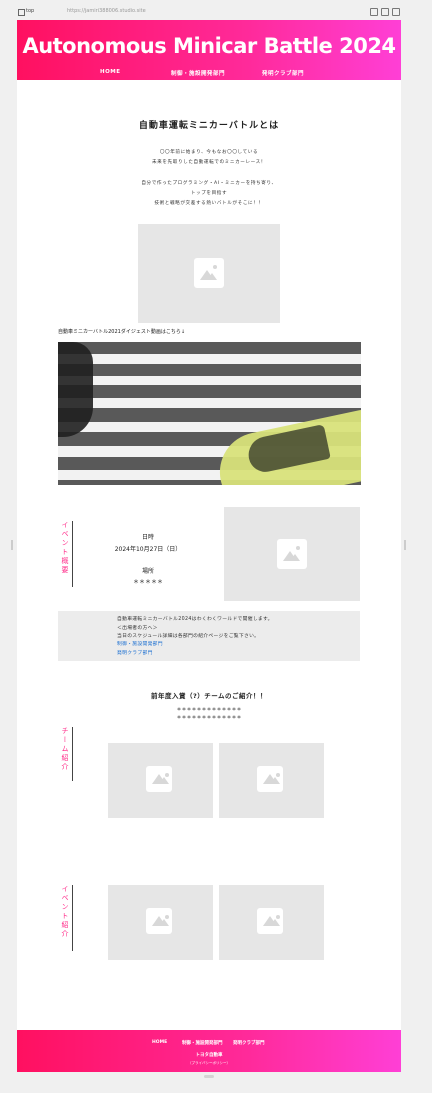 The height and width of the screenshot is (1093, 432). Describe the element at coordinates (374, 12) in the screenshot. I see `share-icon` at that location.